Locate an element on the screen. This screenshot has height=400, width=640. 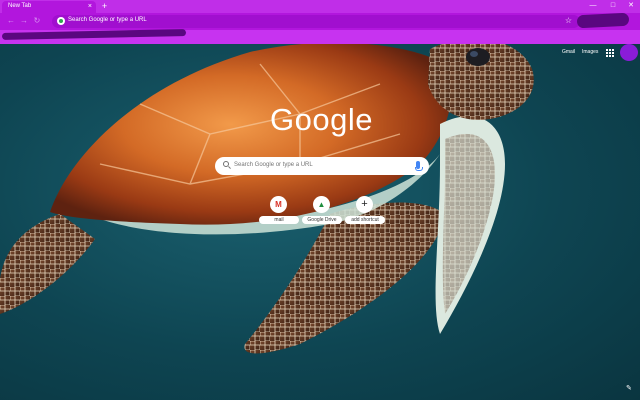
tab-title: New Tab is located at coordinates (20, 6).